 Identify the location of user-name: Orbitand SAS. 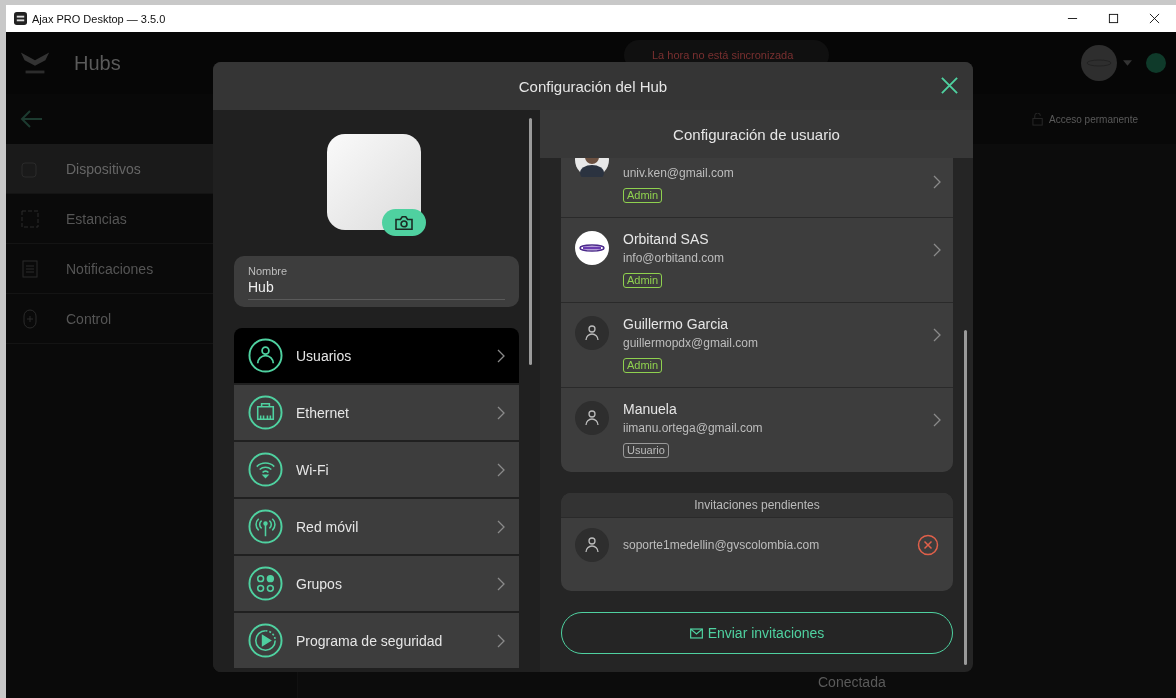
(666, 239).